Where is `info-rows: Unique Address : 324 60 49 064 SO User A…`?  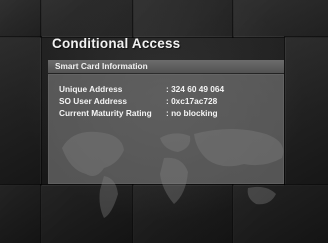 info-rows: Unique Address : 324 60 49 064 SO User A… is located at coordinates (141, 101).